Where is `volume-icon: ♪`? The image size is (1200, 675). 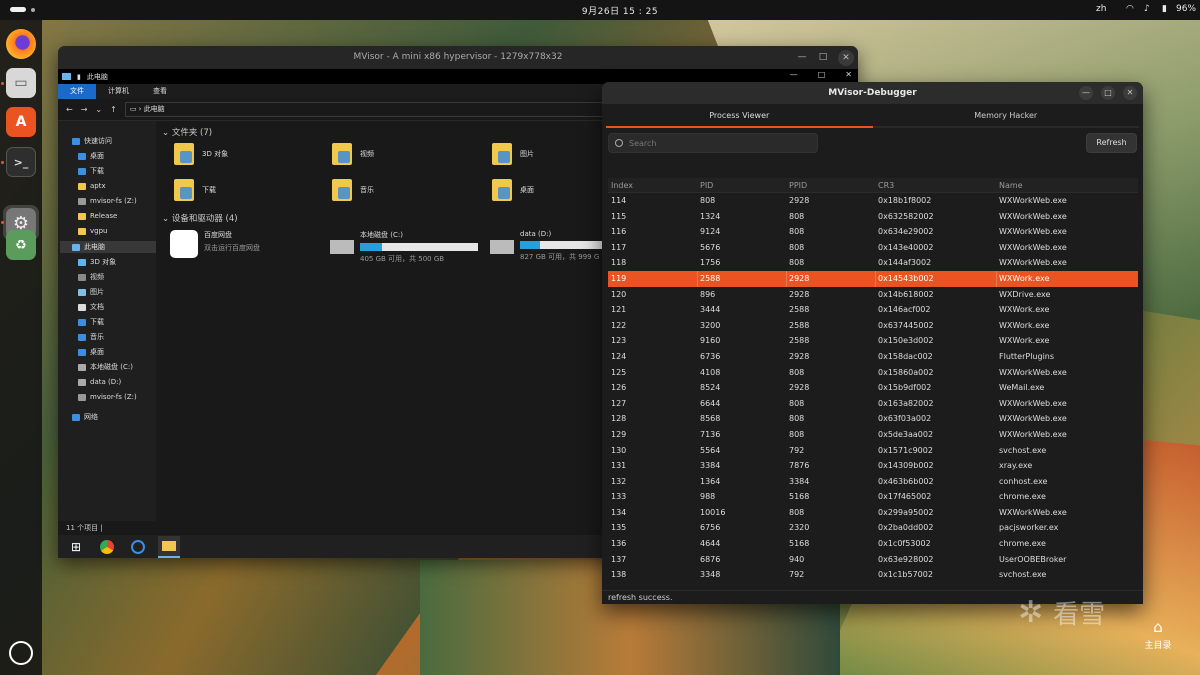
volume-icon: ♪ is located at coordinates (1147, 9).